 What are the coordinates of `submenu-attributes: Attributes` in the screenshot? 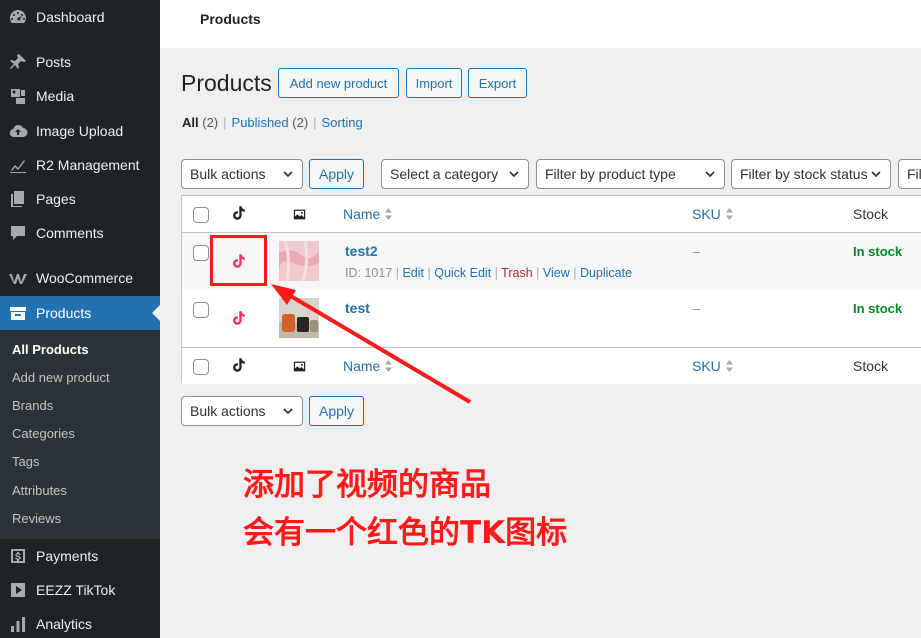 It's located at (39, 491).